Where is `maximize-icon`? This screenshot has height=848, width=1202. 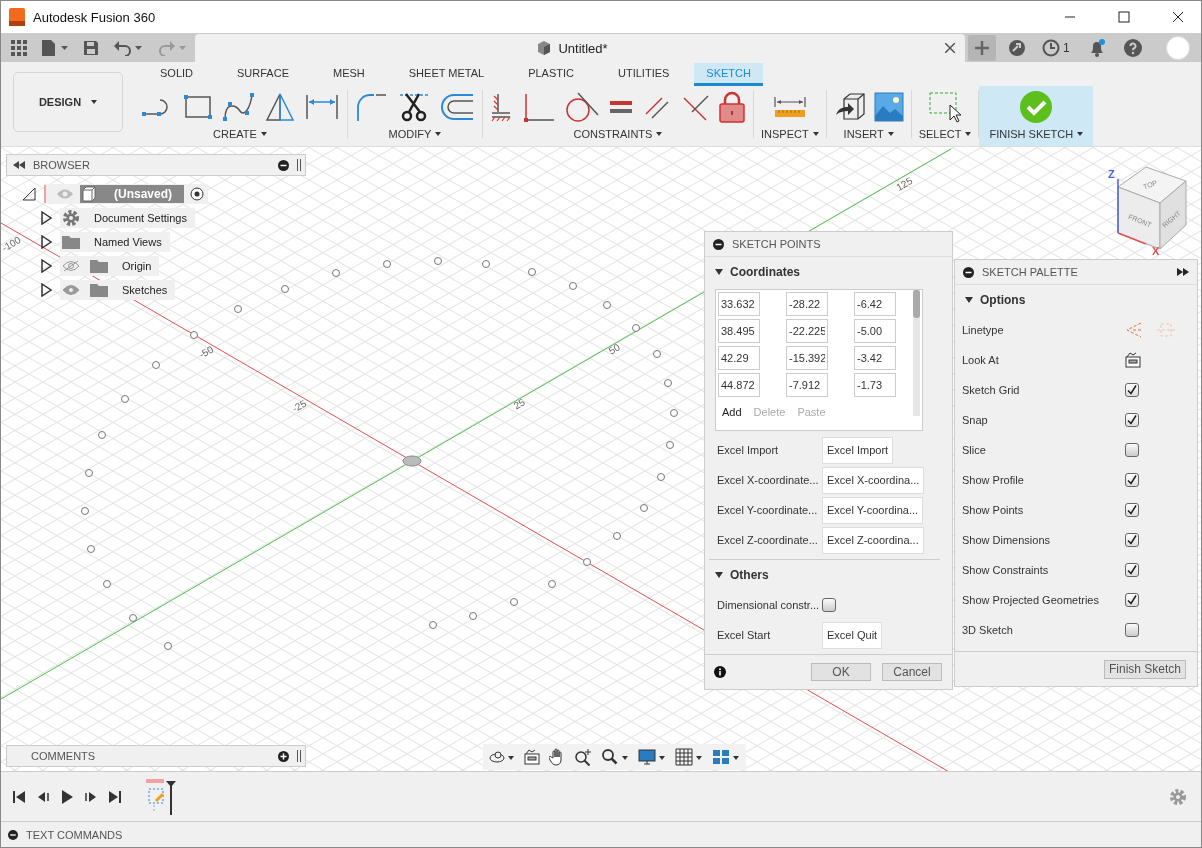
maximize-icon is located at coordinates (1124, 17).